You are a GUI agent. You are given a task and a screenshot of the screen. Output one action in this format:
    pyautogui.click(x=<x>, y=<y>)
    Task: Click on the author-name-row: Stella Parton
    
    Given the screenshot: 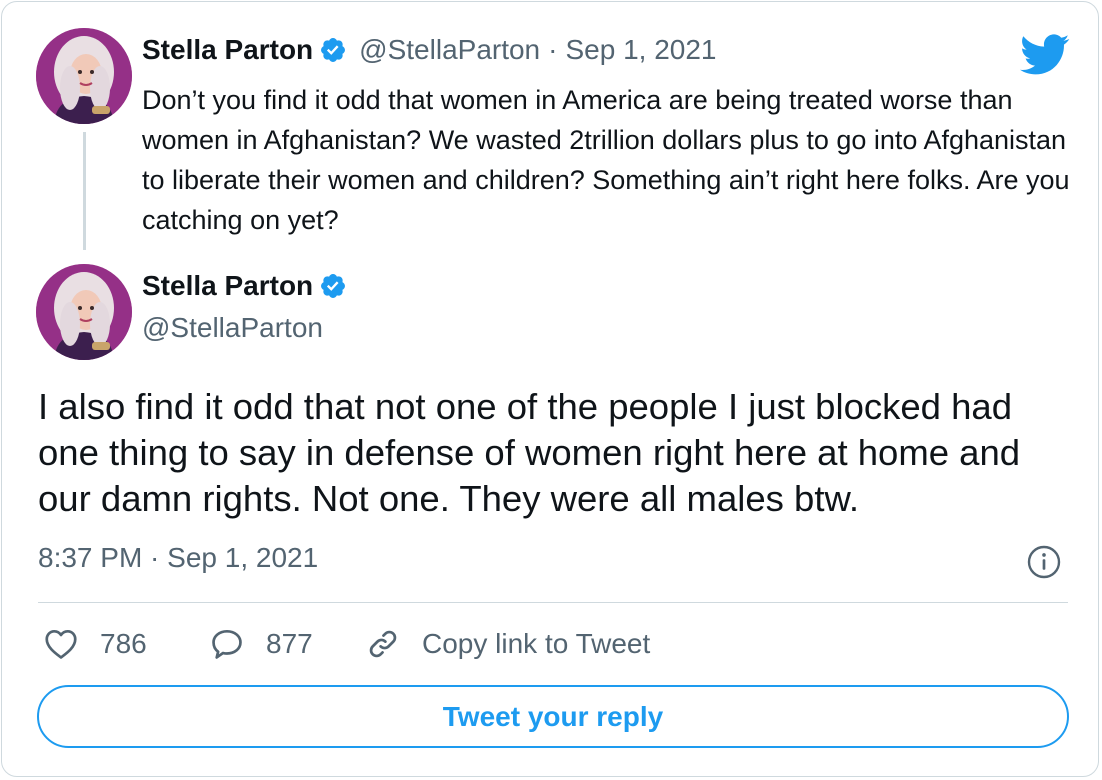 What is the action you would take?
    pyautogui.click(x=244, y=286)
    